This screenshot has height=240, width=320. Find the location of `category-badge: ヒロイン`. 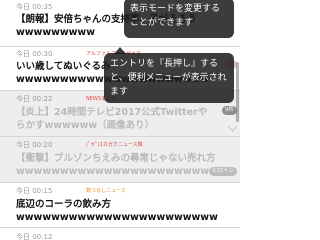

category-badge: ヒロイン is located at coordinates (222, 171).